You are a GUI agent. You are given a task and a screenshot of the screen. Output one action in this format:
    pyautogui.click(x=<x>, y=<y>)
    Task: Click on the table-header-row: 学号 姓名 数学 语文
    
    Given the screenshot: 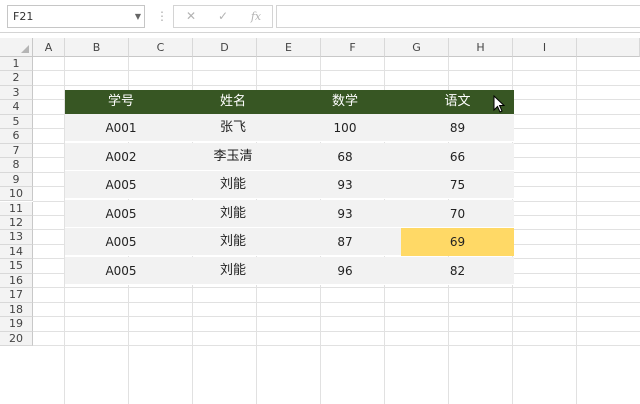 What is the action you would take?
    pyautogui.click(x=289, y=102)
    